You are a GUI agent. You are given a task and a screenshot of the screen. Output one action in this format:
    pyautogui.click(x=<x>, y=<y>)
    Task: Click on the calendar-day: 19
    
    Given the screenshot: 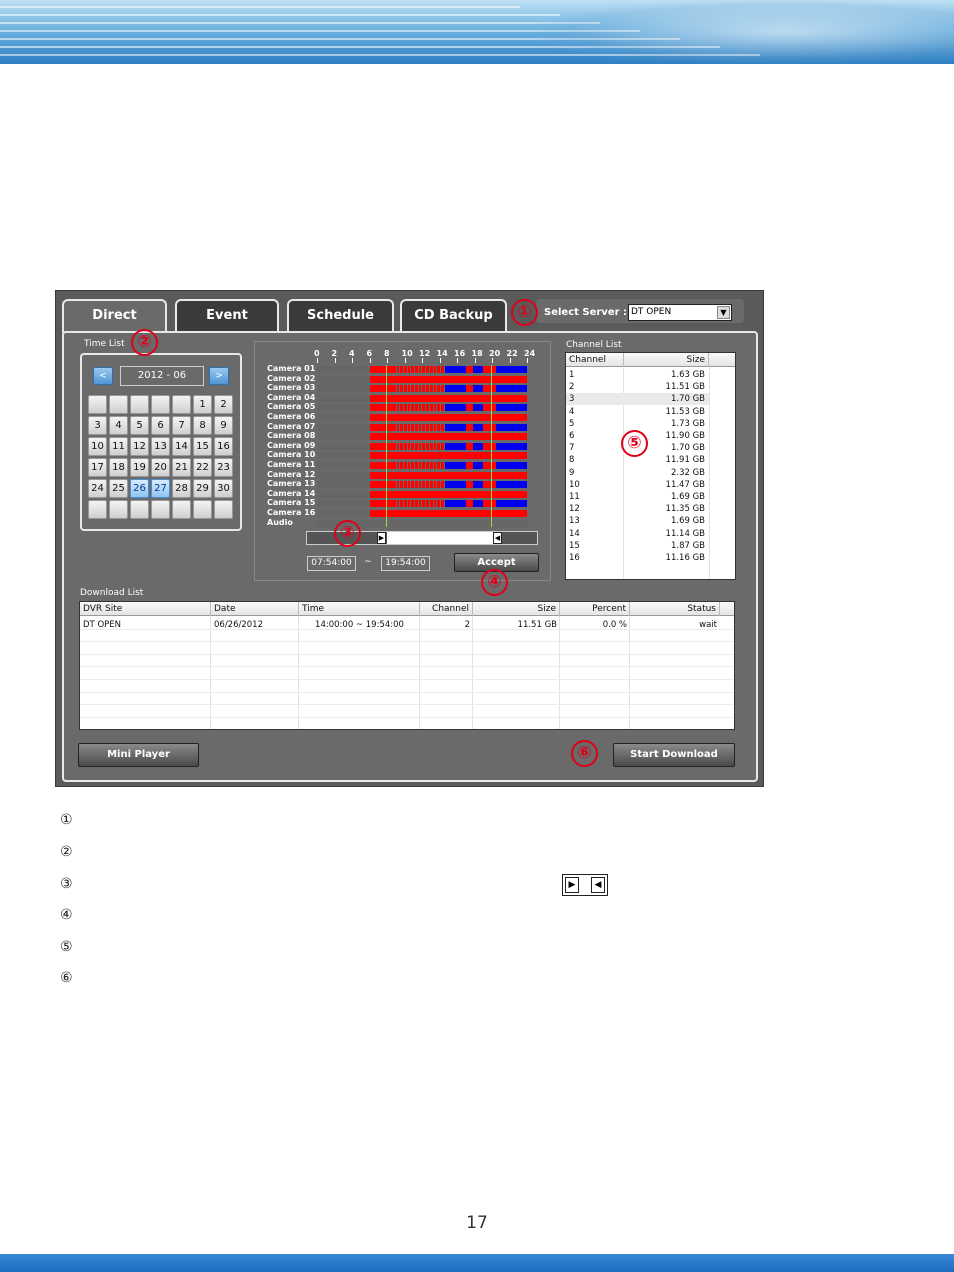 What is the action you would take?
    pyautogui.click(x=139, y=467)
    